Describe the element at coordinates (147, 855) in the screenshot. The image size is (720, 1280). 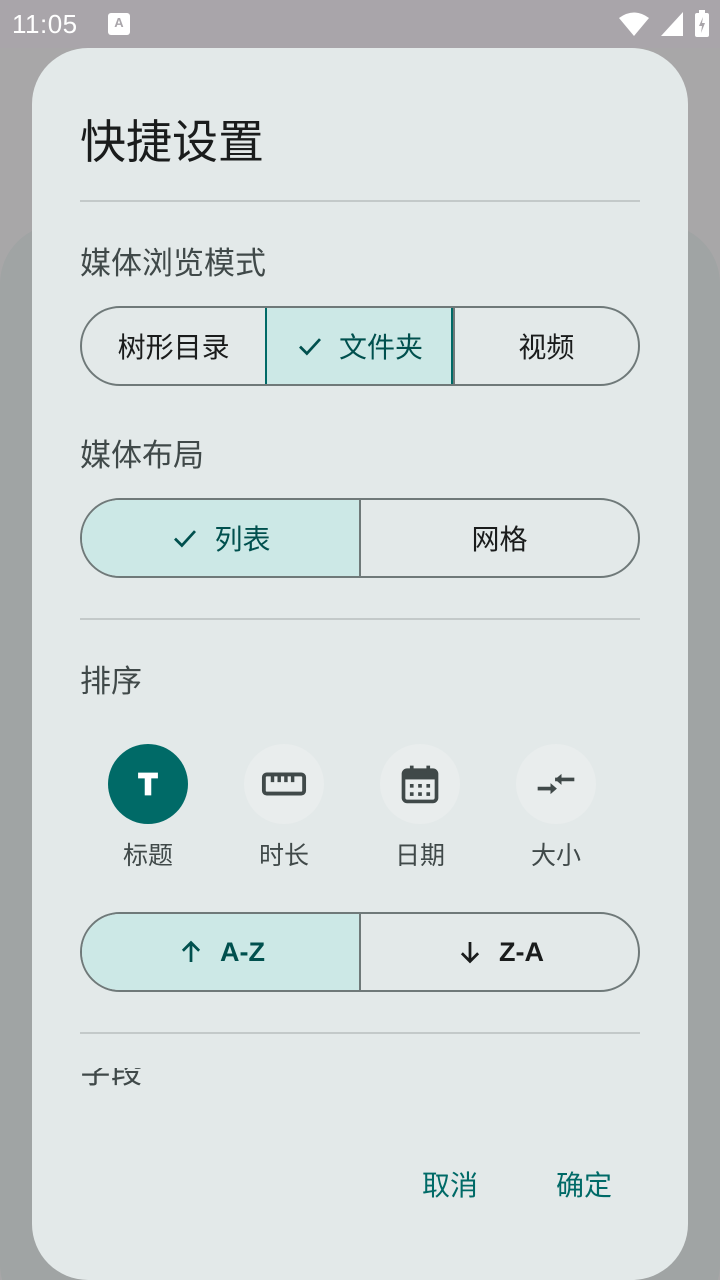
I see `sort-item-label: 标题` at that location.